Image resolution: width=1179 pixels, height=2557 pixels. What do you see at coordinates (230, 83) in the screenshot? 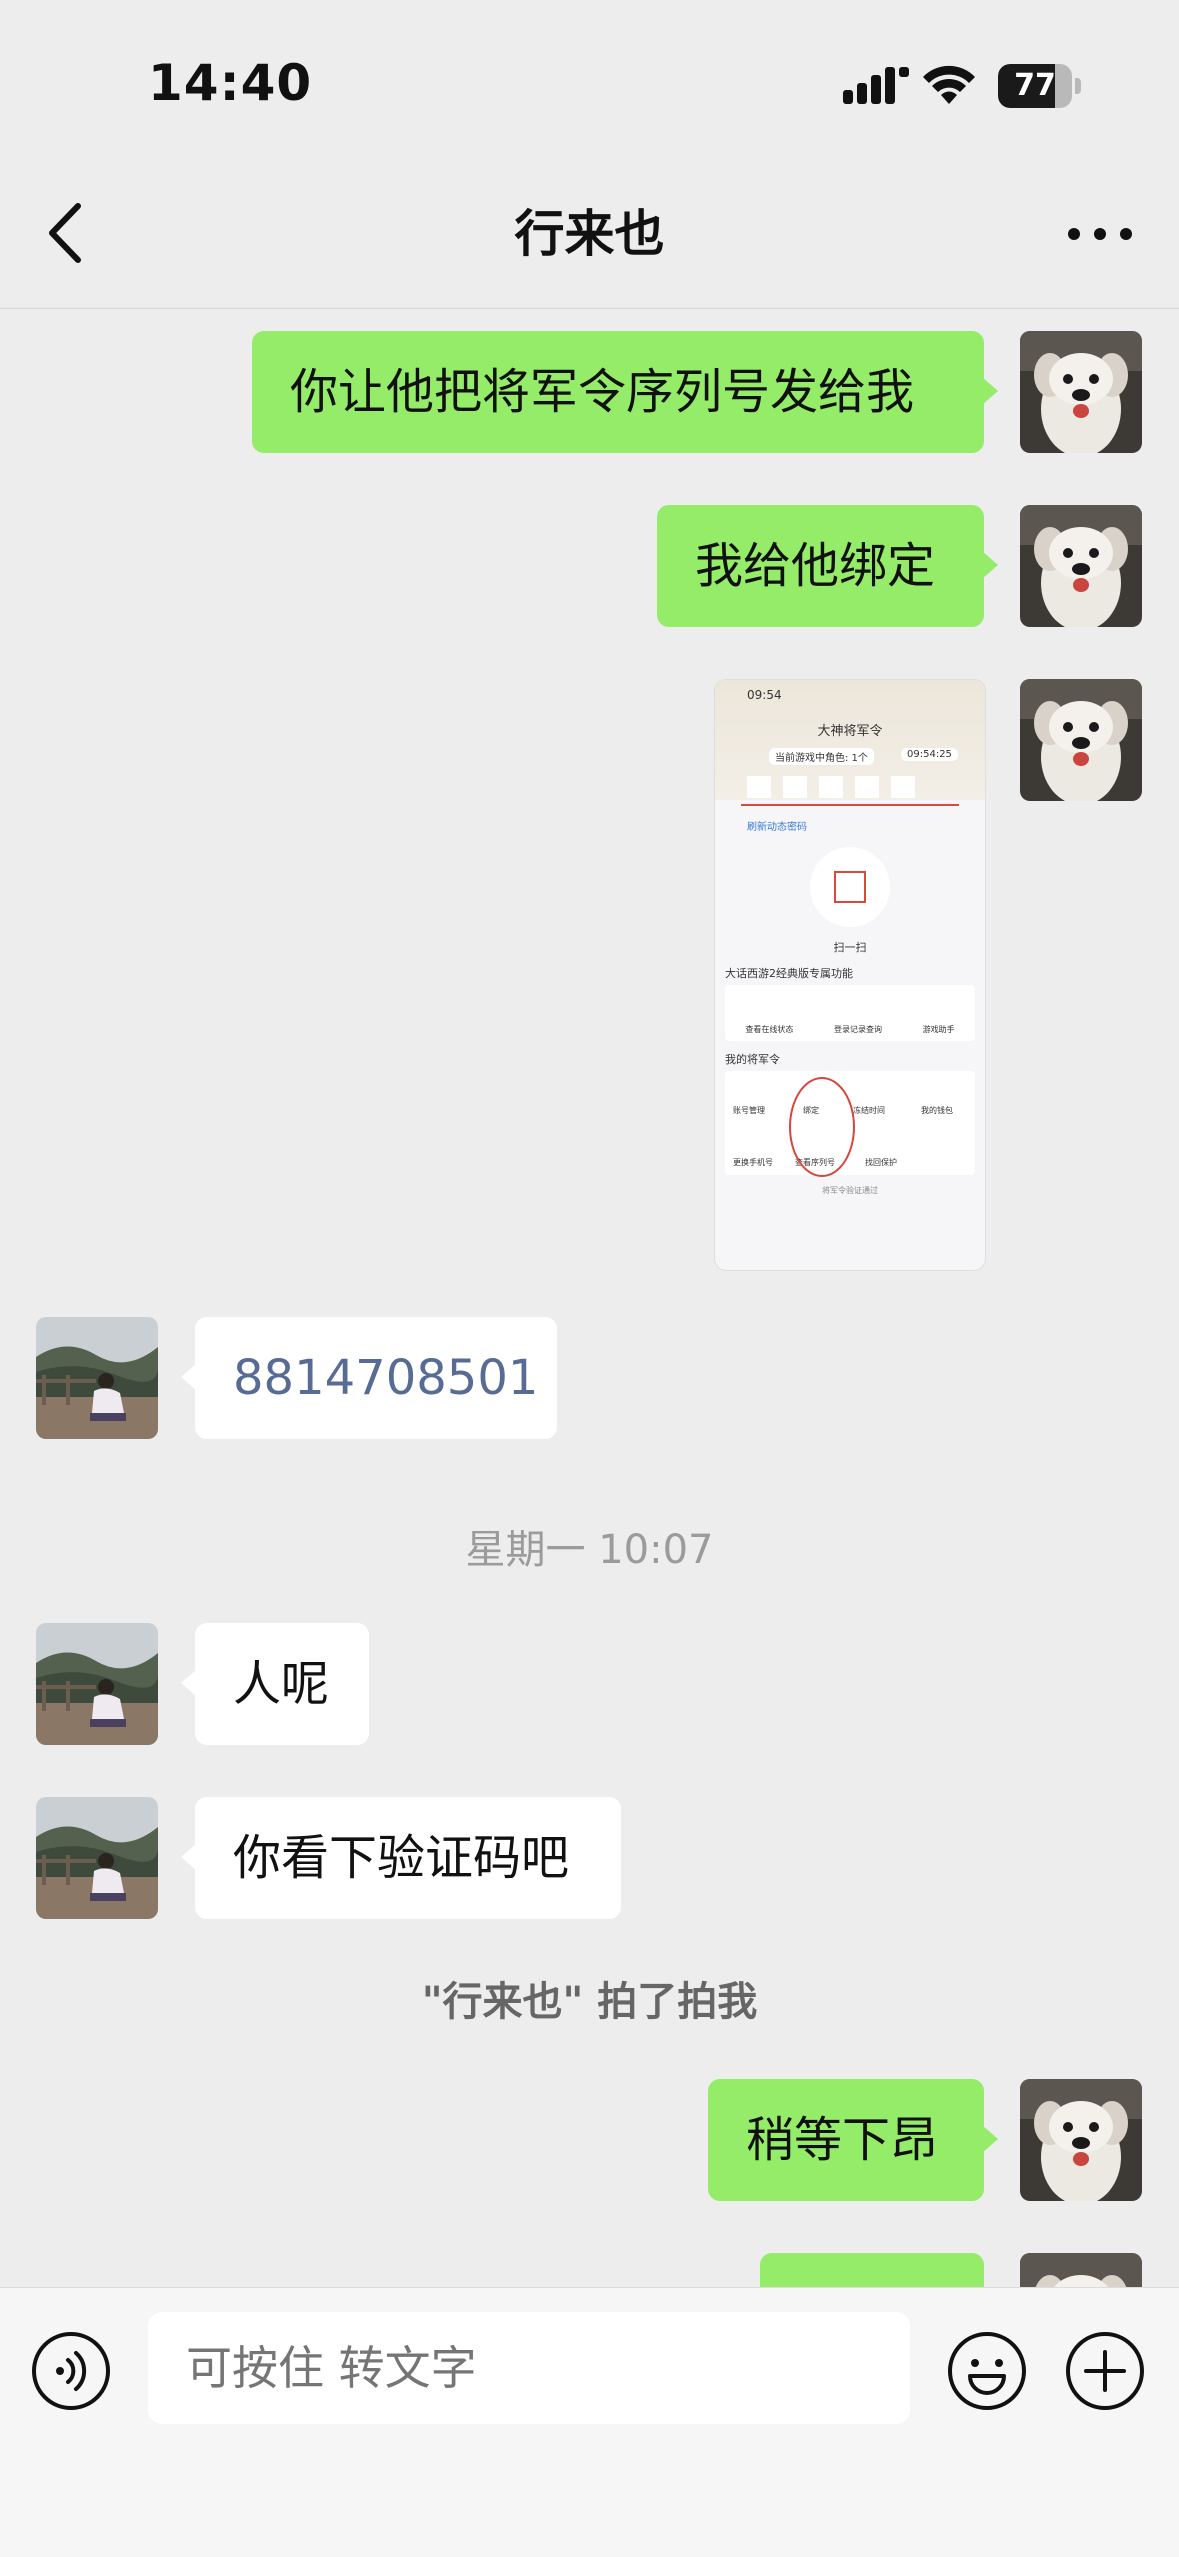
I see `status-time: 14:40` at bounding box center [230, 83].